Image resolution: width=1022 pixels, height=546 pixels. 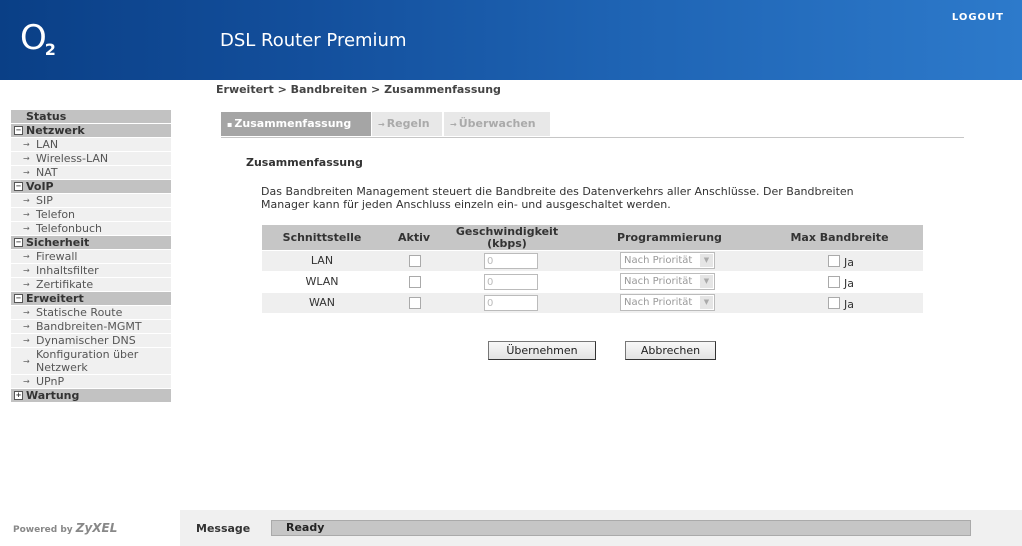 What do you see at coordinates (33, 38) in the screenshot?
I see `logo-letter: O` at bounding box center [33, 38].